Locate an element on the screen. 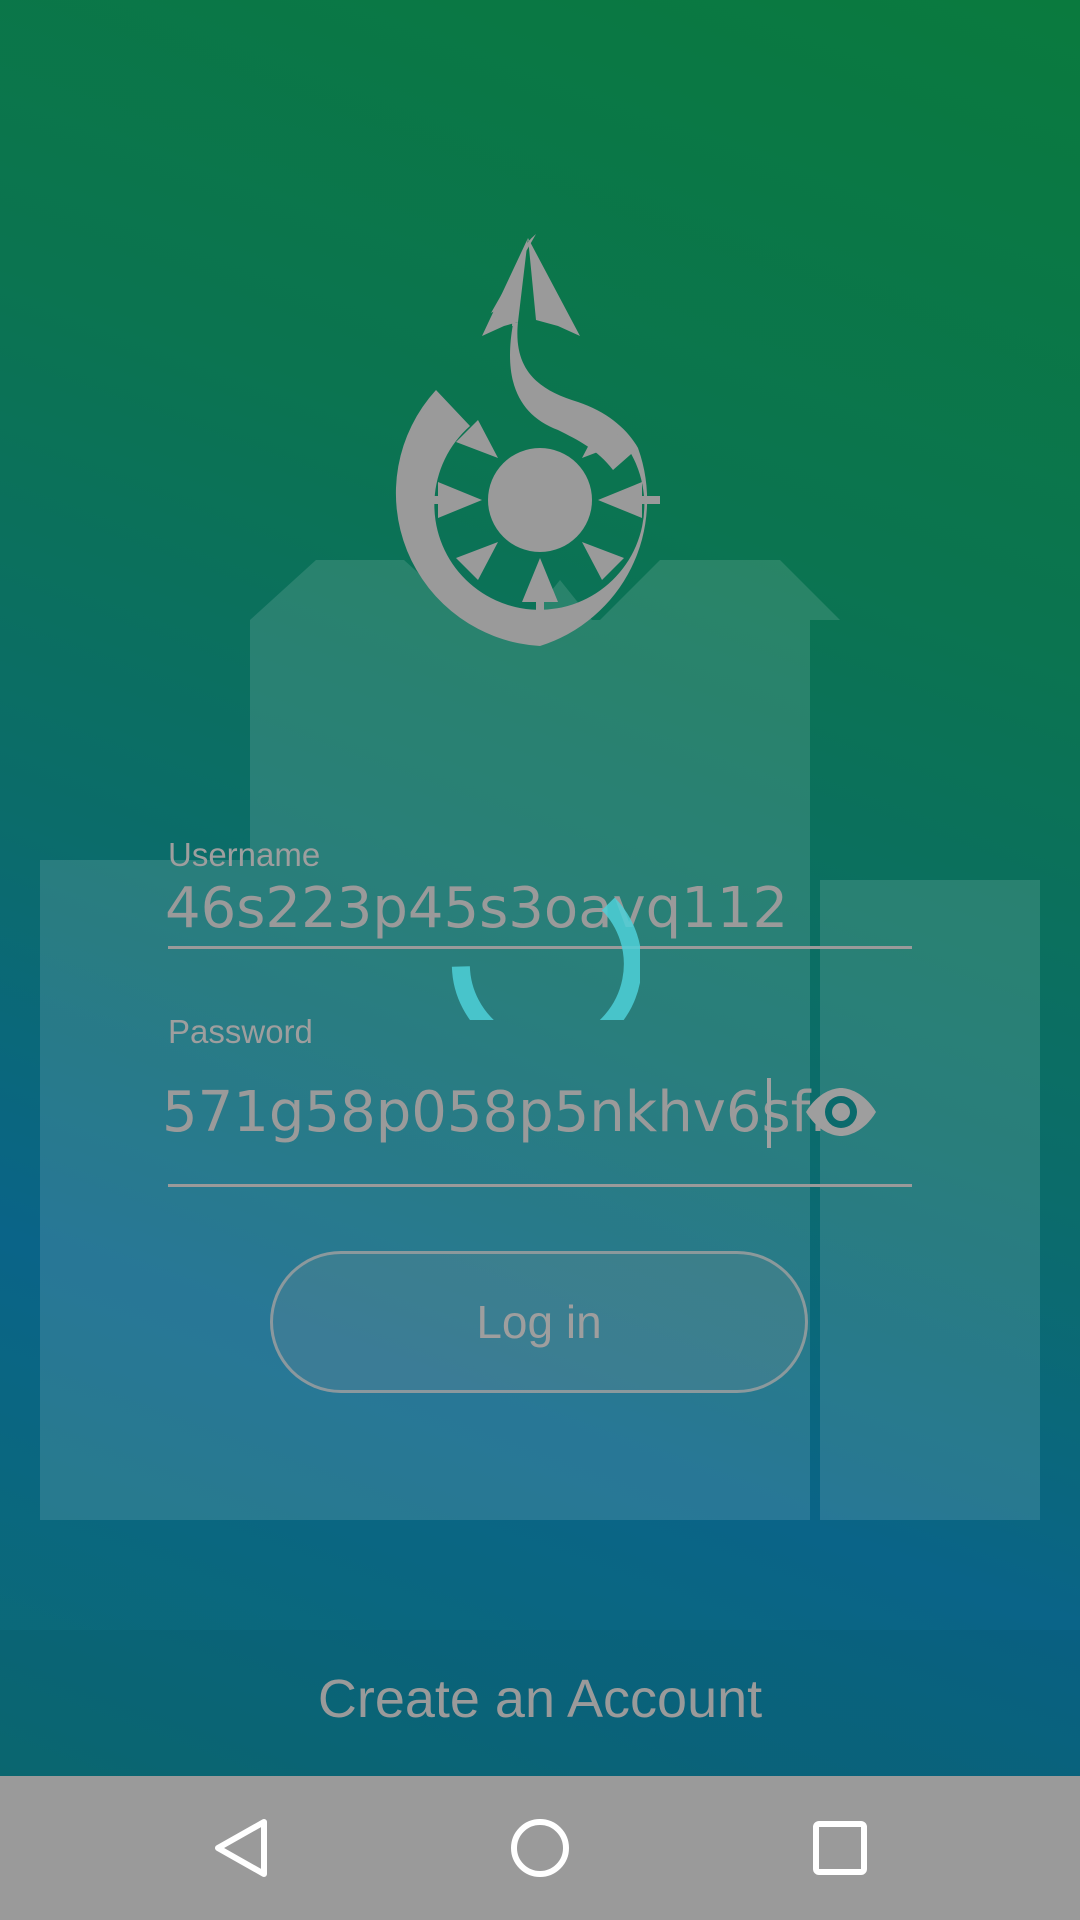  nav-back-button is located at coordinates (242, 1848).